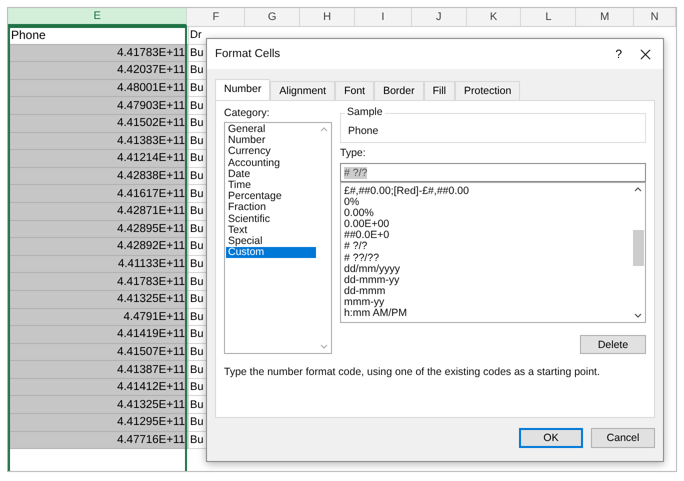 The height and width of the screenshot is (481, 684). Describe the element at coordinates (327, 17) in the screenshot. I see `column-header: H` at that location.